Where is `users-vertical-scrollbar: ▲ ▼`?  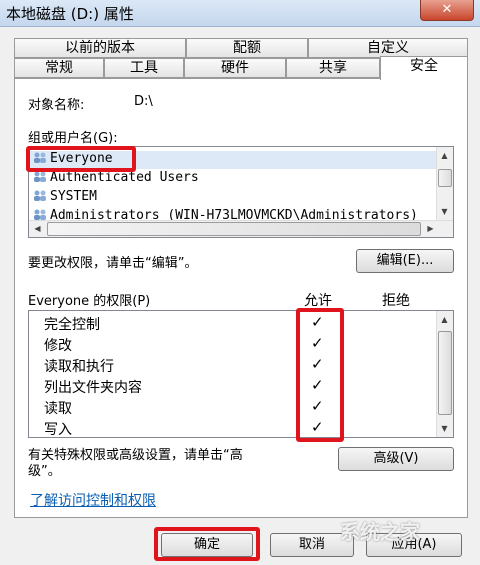
users-vertical-scrollbar: ▲ ▼ is located at coordinates (444, 183).